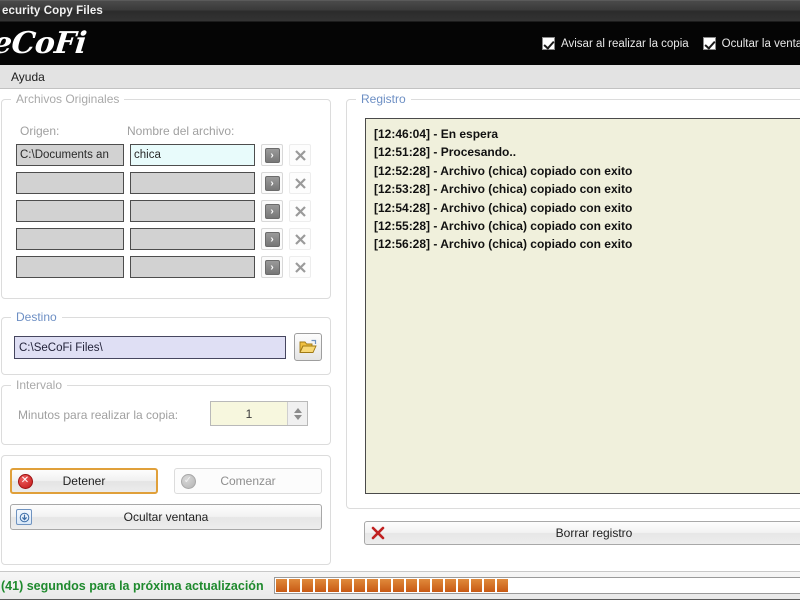  I want to click on group-legend-destino: Destino, so click(36, 317).